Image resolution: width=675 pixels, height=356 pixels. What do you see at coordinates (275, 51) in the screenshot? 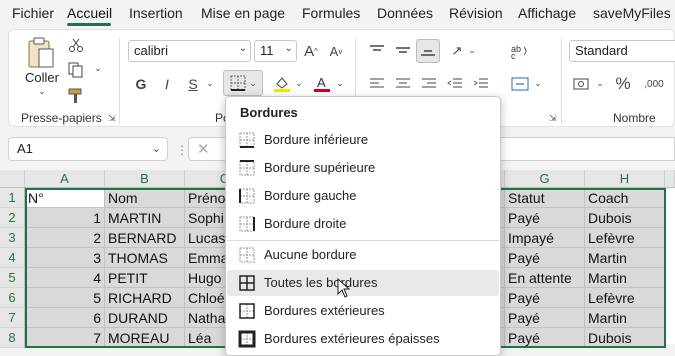
I see `font-size-select: 11 ⌄` at bounding box center [275, 51].